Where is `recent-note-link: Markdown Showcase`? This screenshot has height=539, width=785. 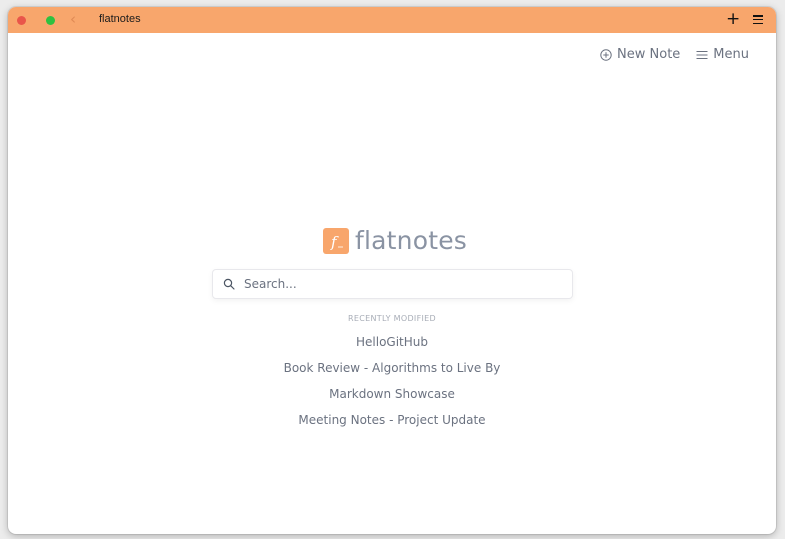
recent-note-link: Markdown Showcase is located at coordinates (392, 398).